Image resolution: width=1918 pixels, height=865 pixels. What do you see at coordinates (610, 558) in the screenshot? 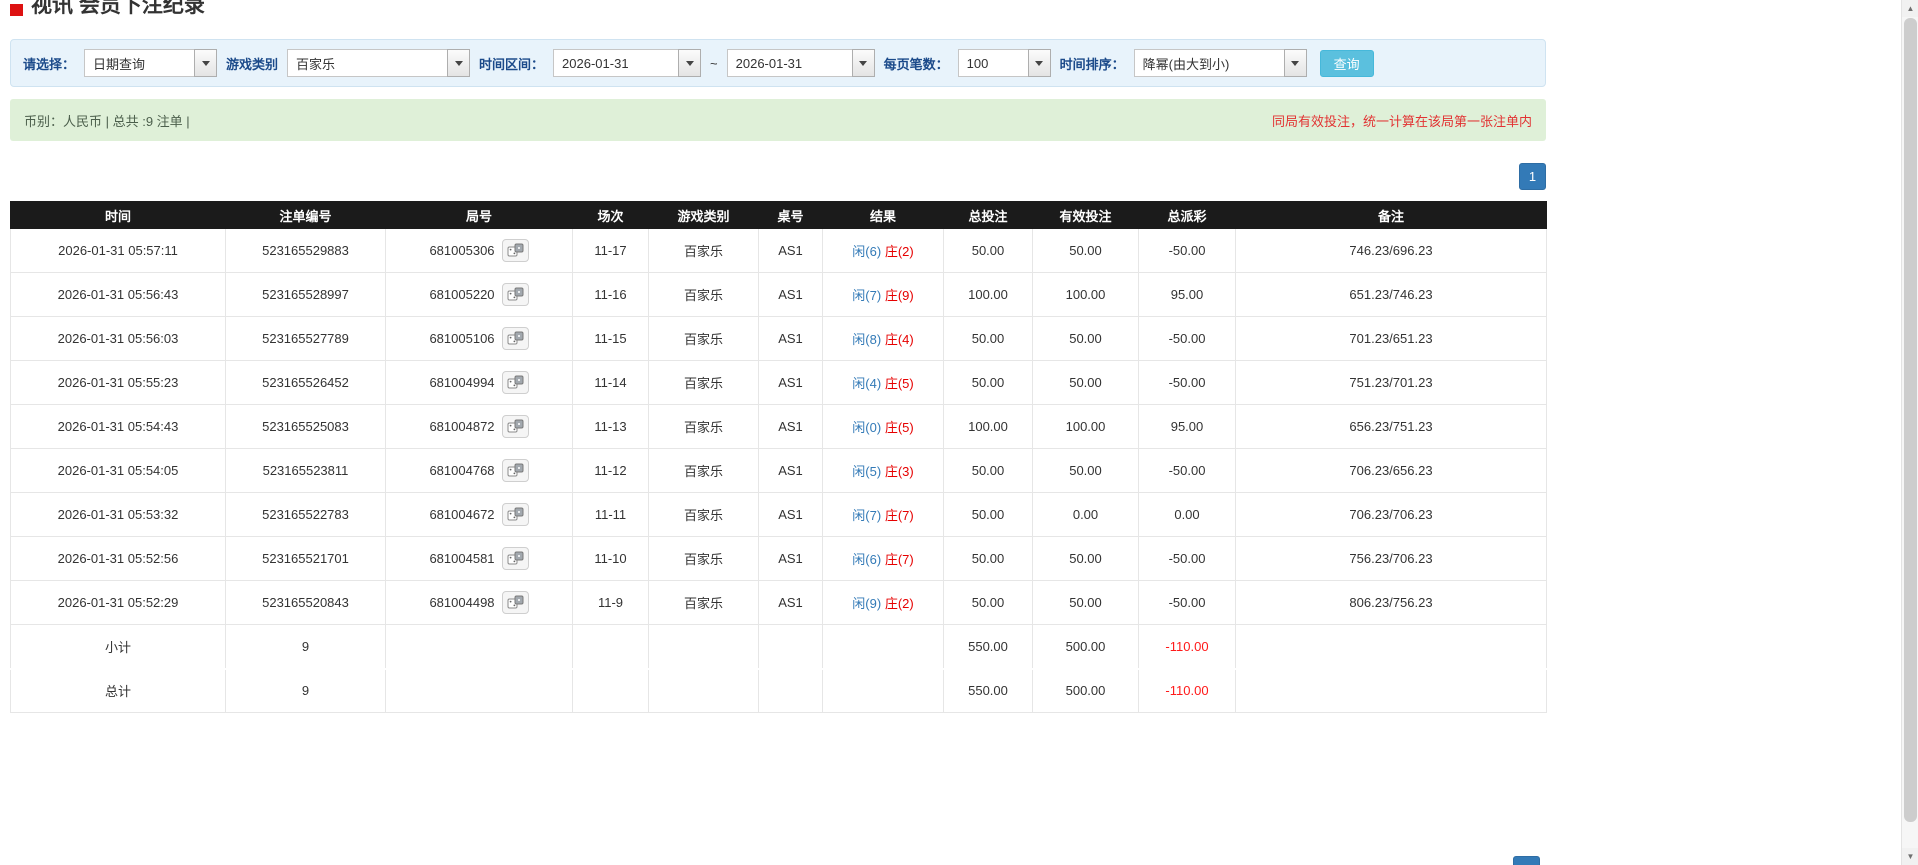
I see `cell-session: 11-10` at bounding box center [610, 558].